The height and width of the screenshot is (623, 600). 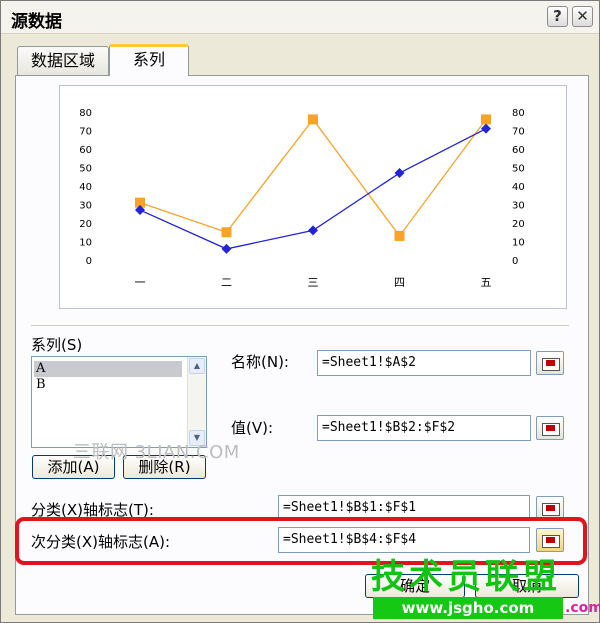 I want to click on series-list-label: 系列(S), so click(x=57, y=345).